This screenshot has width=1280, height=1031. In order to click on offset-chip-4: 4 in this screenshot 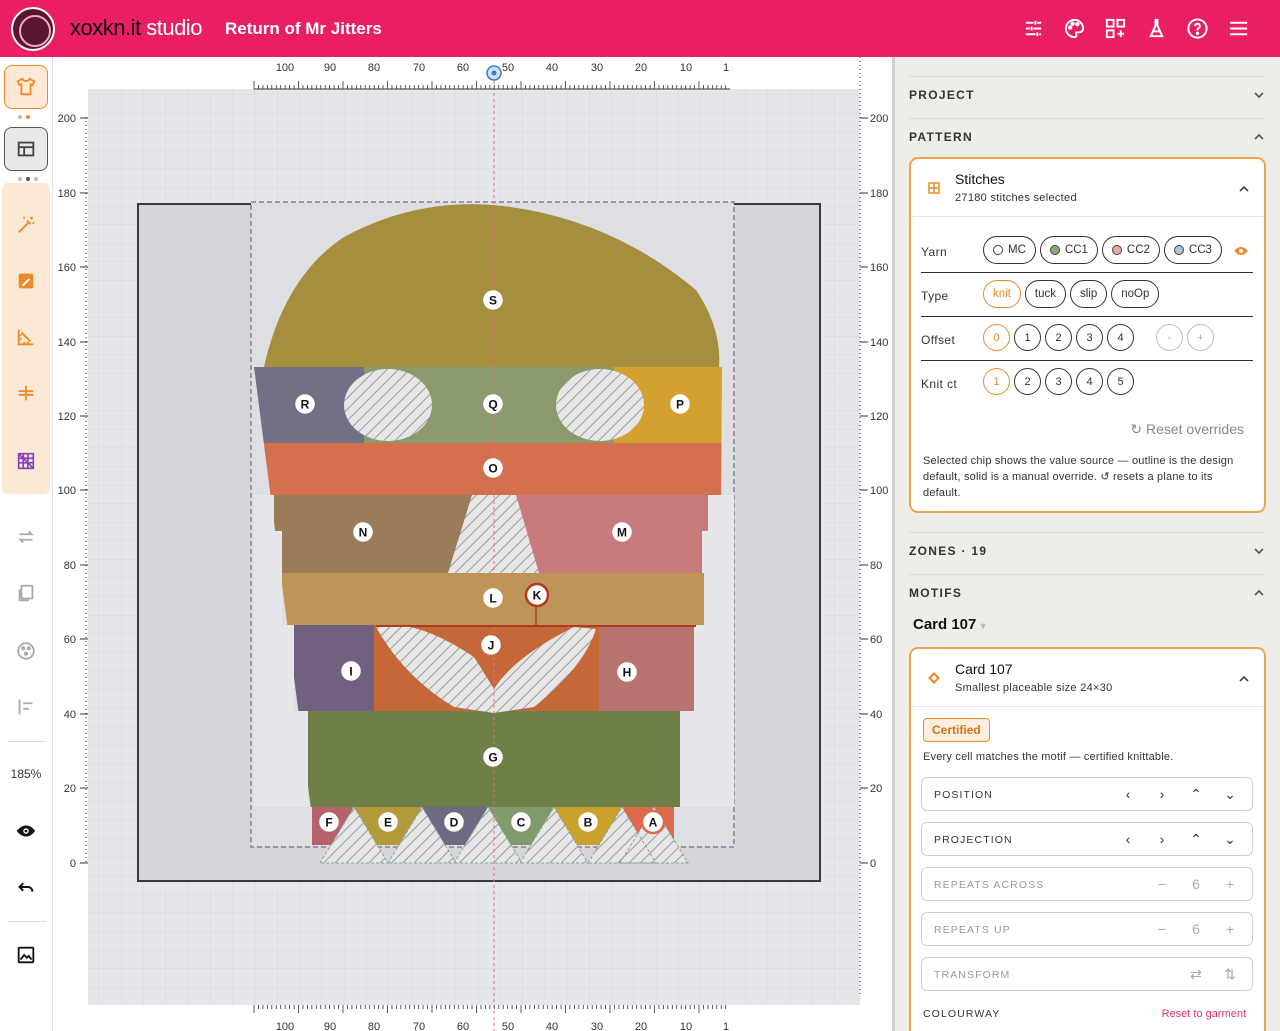, I will do `click(1120, 337)`.